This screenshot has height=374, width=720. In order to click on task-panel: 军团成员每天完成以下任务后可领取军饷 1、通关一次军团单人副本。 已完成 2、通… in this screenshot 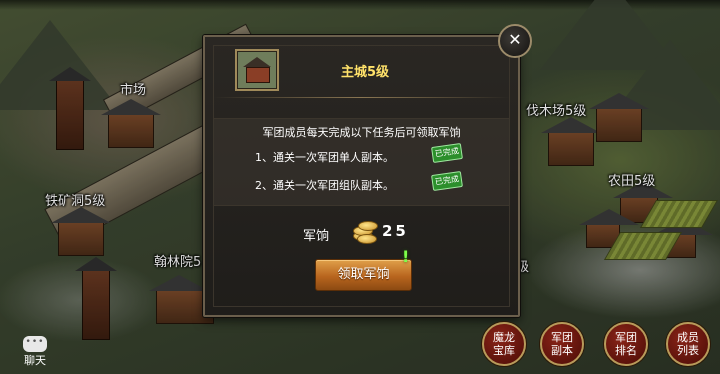, I will do `click(361, 162)`.